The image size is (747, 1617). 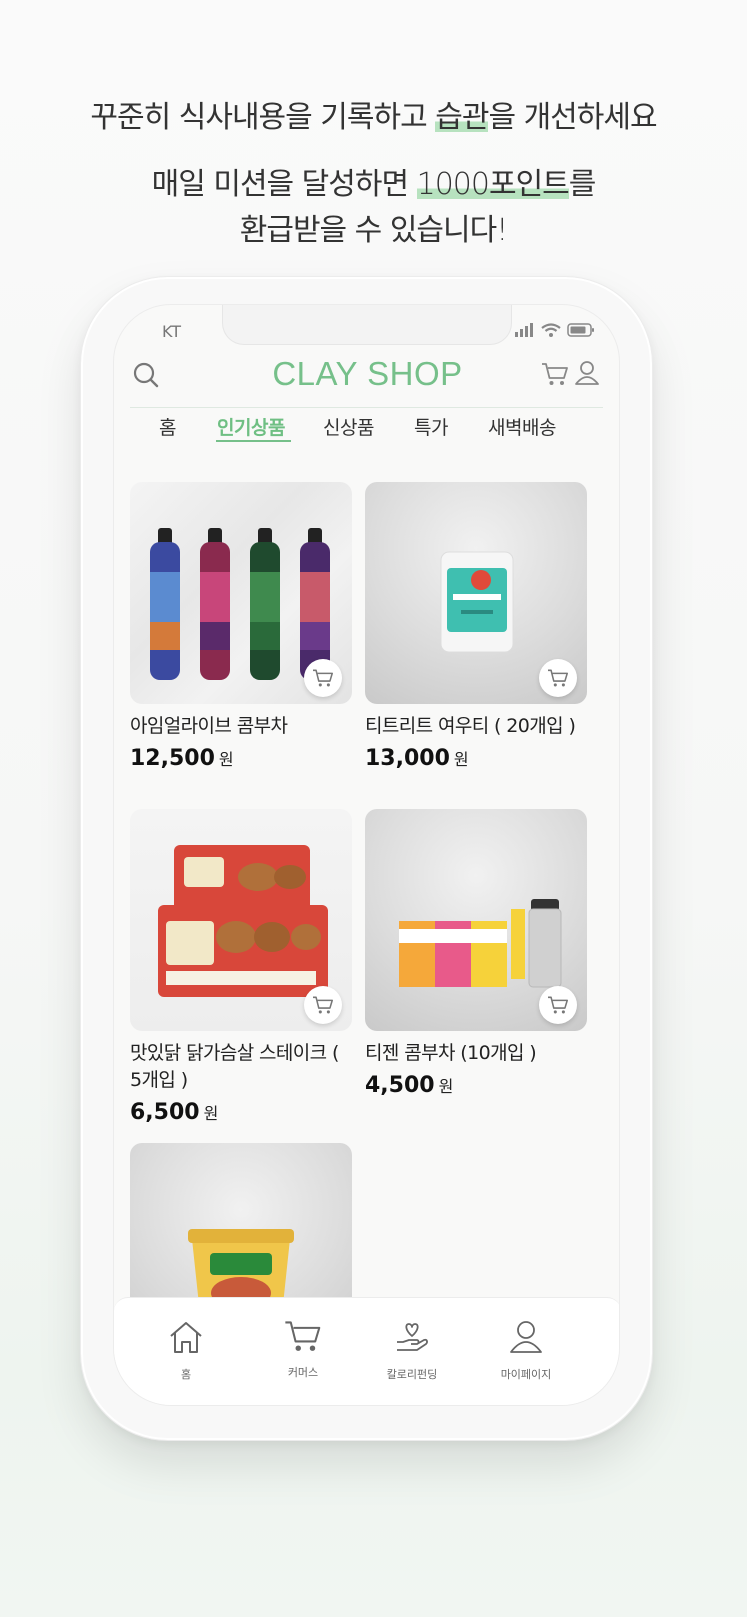 I want to click on wifi-icon, so click(x=551, y=330).